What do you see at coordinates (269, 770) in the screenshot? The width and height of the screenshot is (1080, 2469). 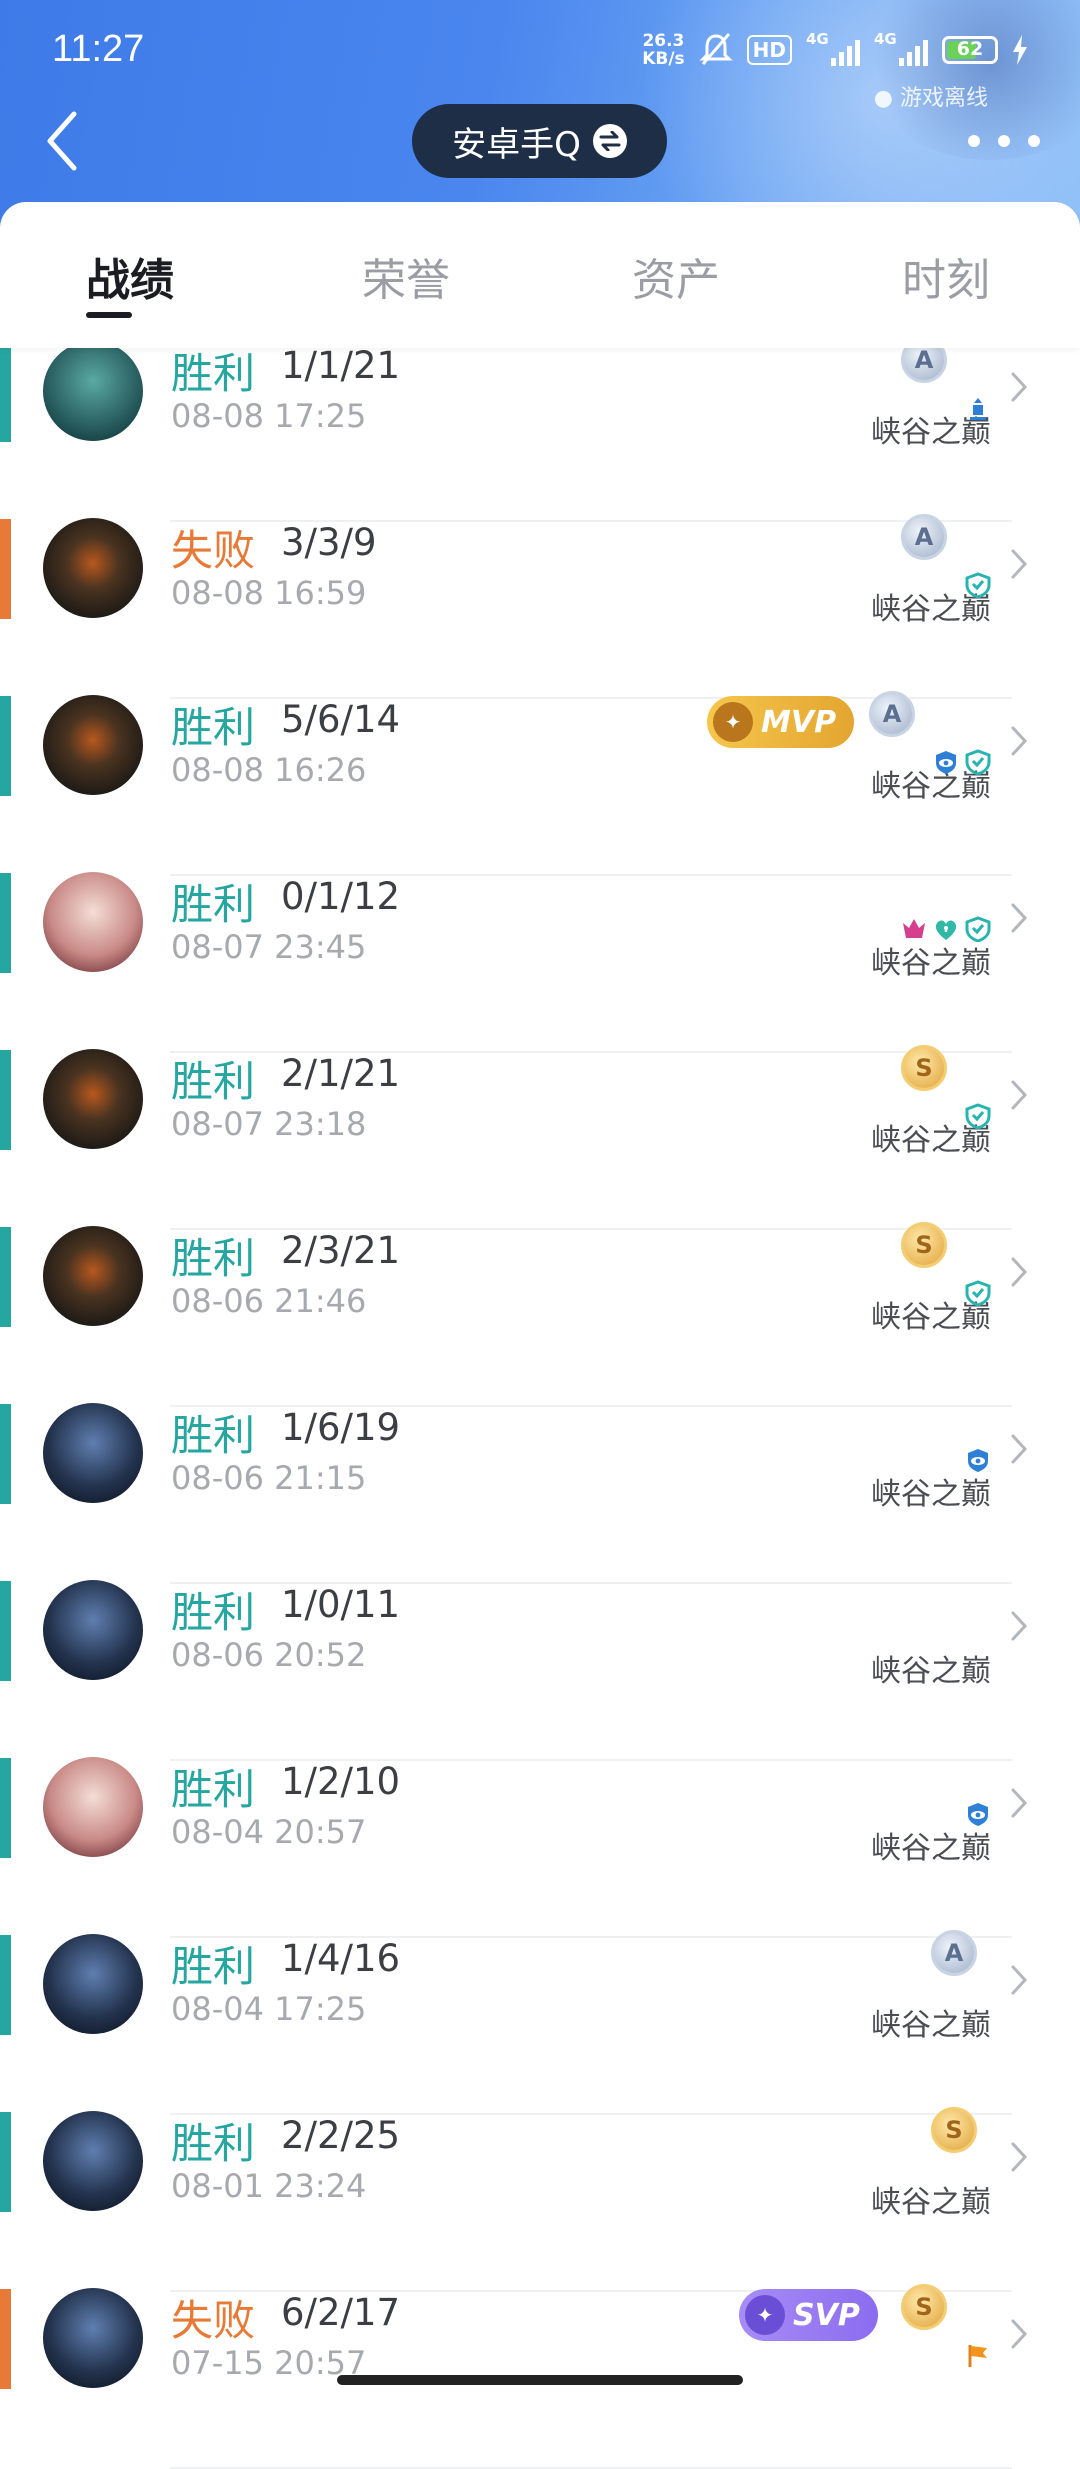 I see `match-time: 08-08 16:26` at bounding box center [269, 770].